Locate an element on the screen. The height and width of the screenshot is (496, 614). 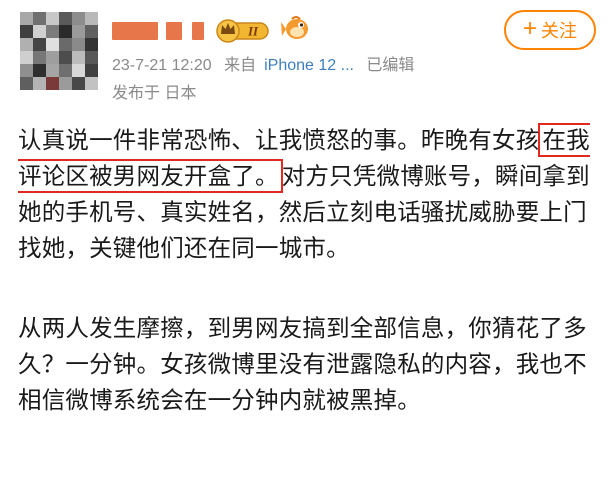
avatar is located at coordinates (59, 51).